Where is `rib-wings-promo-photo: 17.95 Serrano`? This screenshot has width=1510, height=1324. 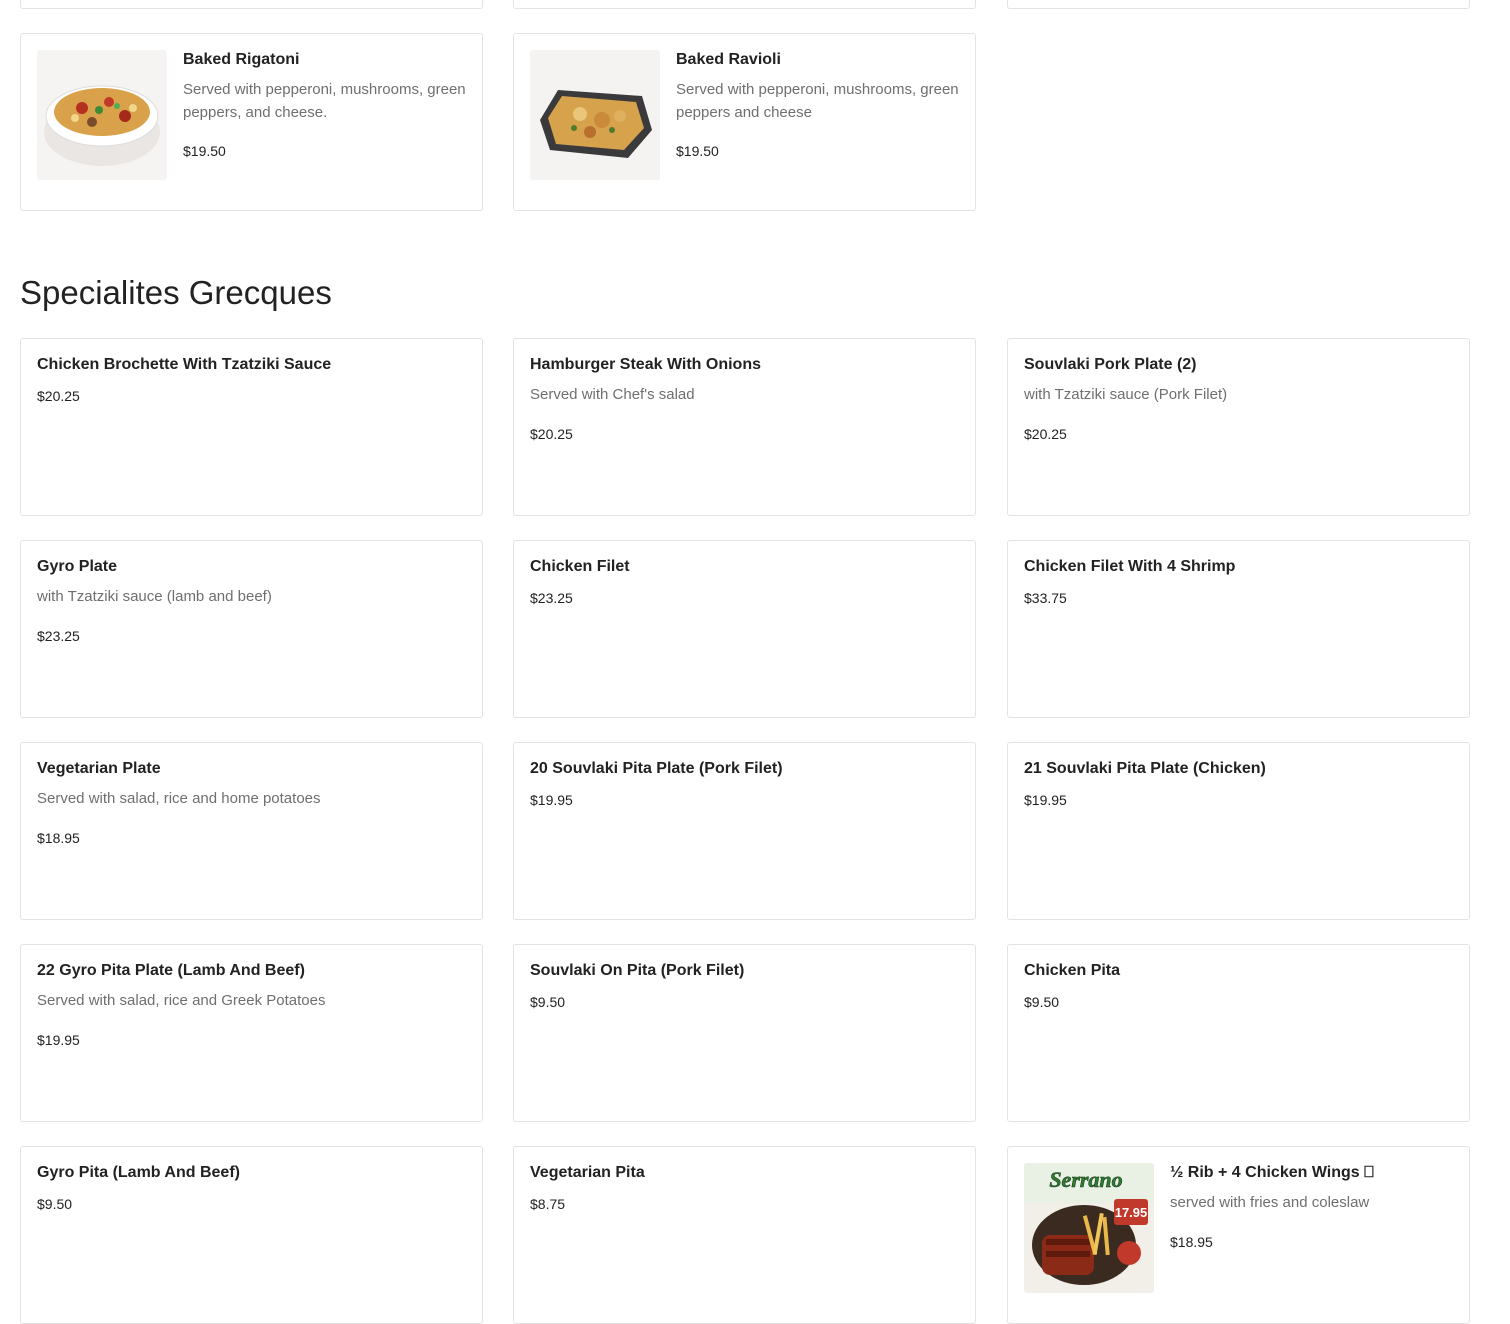 rib-wings-promo-photo: 17.95 Serrano is located at coordinates (1089, 1228).